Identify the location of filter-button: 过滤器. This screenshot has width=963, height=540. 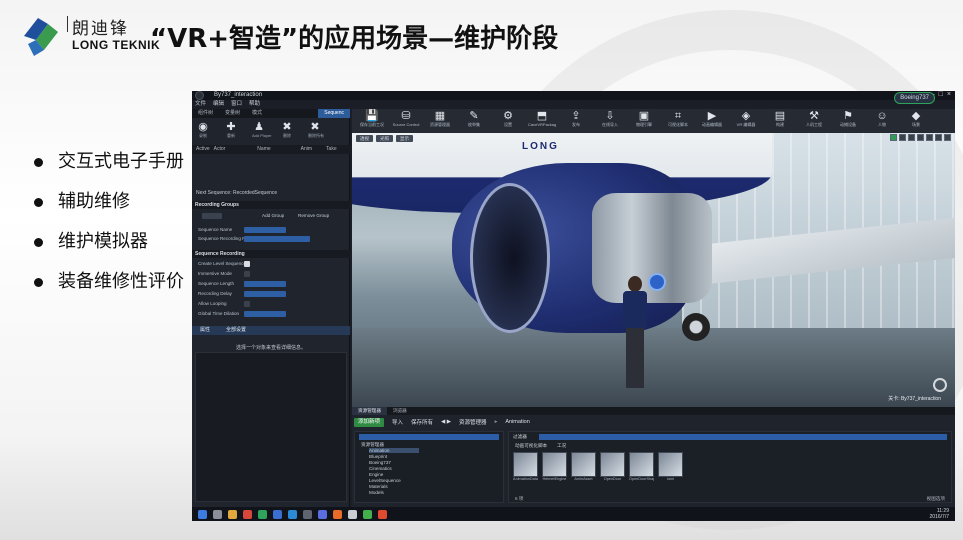
(520, 437).